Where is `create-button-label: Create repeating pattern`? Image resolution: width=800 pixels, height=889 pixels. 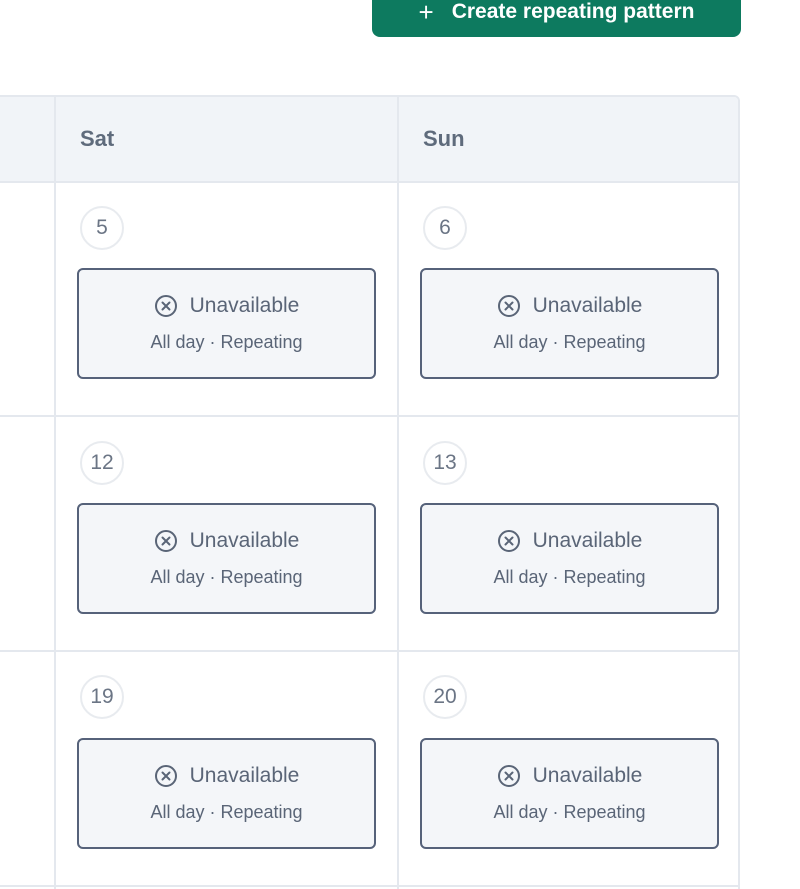 create-button-label: Create repeating pattern is located at coordinates (573, 11).